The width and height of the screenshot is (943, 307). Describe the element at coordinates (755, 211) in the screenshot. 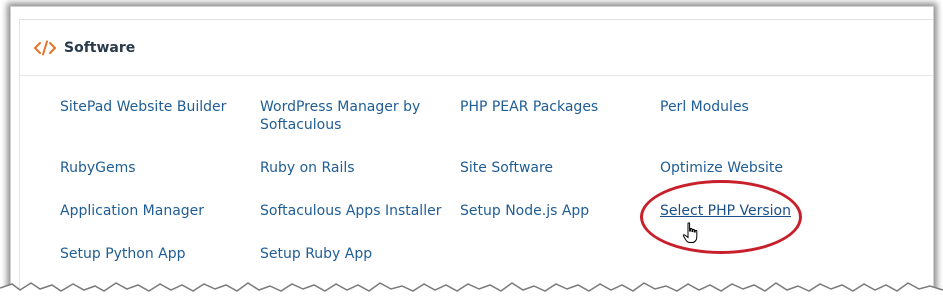

I see `select-php-version-link: Select PHP Version` at that location.